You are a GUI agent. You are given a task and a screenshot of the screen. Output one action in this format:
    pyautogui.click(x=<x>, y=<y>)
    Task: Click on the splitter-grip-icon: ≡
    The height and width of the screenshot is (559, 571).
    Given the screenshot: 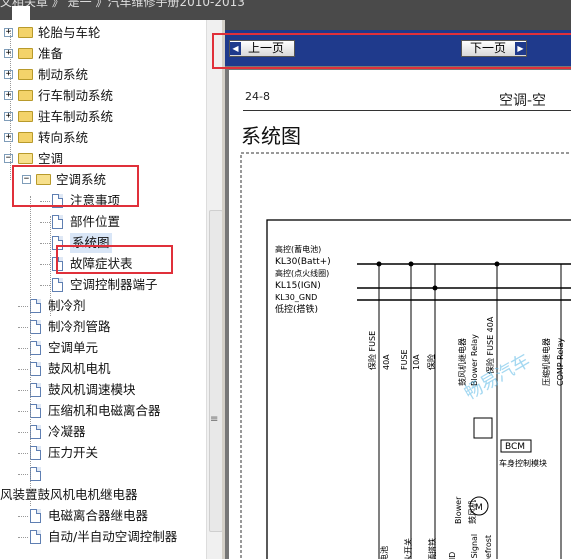 What is the action you would take?
    pyautogui.click(x=214, y=419)
    